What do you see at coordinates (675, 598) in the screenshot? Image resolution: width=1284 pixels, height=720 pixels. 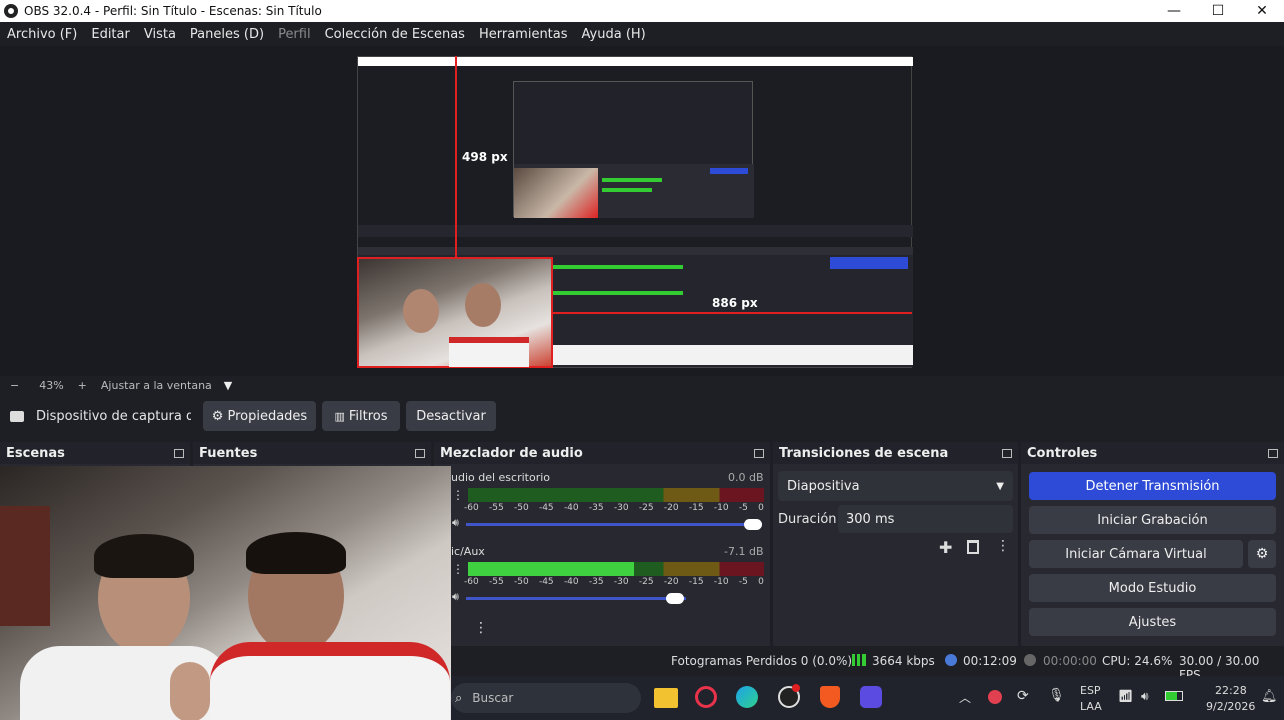 I see `channel-mic-volume-handle` at bounding box center [675, 598].